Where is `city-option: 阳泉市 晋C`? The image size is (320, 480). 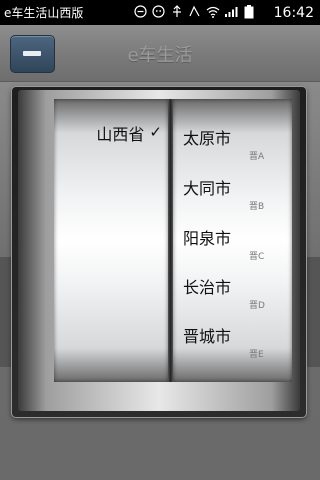
city-option: 阳泉市 晋C is located at coordinates (232, 250).